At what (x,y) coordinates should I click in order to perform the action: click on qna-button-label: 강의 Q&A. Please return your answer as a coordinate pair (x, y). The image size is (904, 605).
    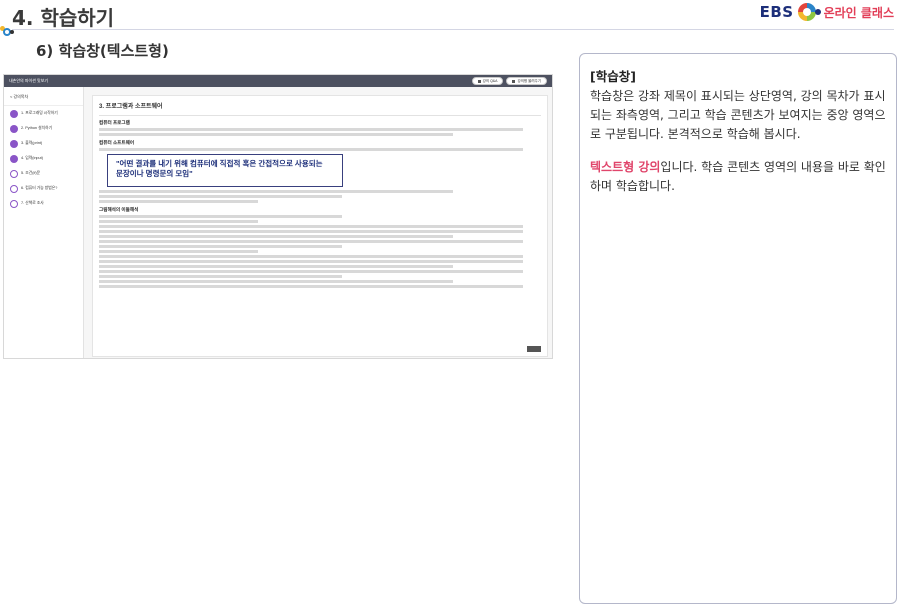
    Looking at the image, I should click on (490, 80).